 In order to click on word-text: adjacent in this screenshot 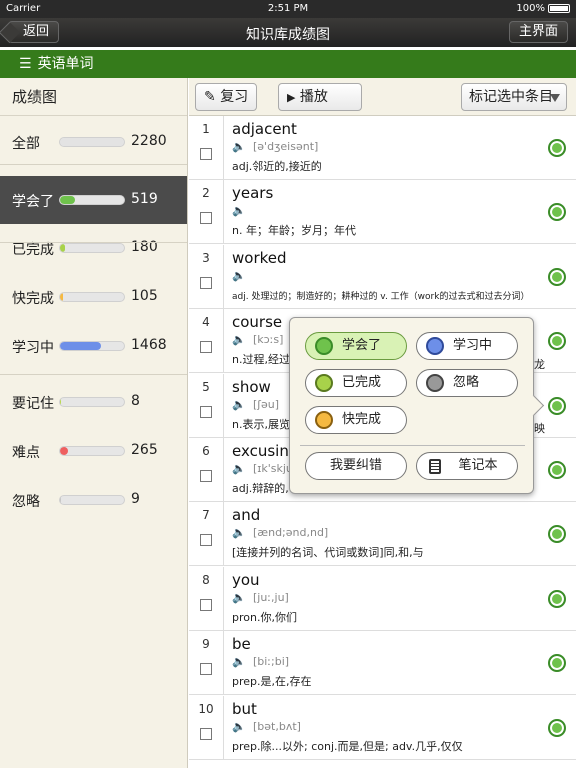, I will do `click(264, 129)`.